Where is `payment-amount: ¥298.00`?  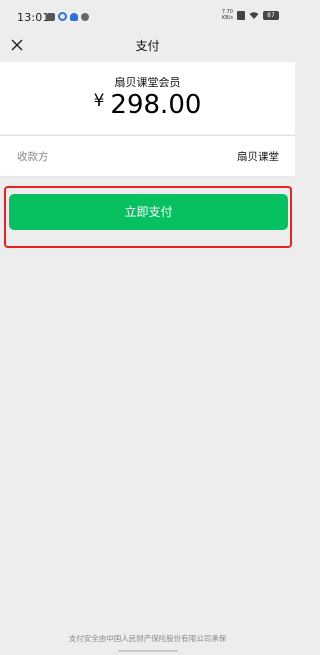 payment-amount: ¥298.00 is located at coordinates (147, 105).